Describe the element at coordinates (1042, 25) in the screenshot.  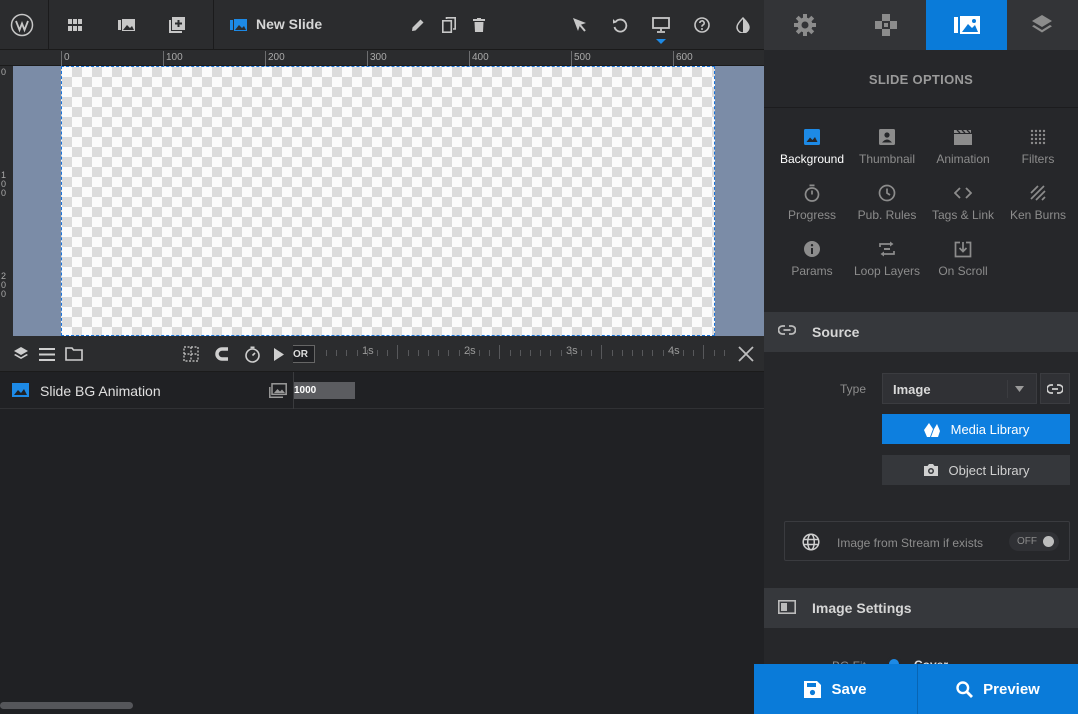
I see `tab-layers` at that location.